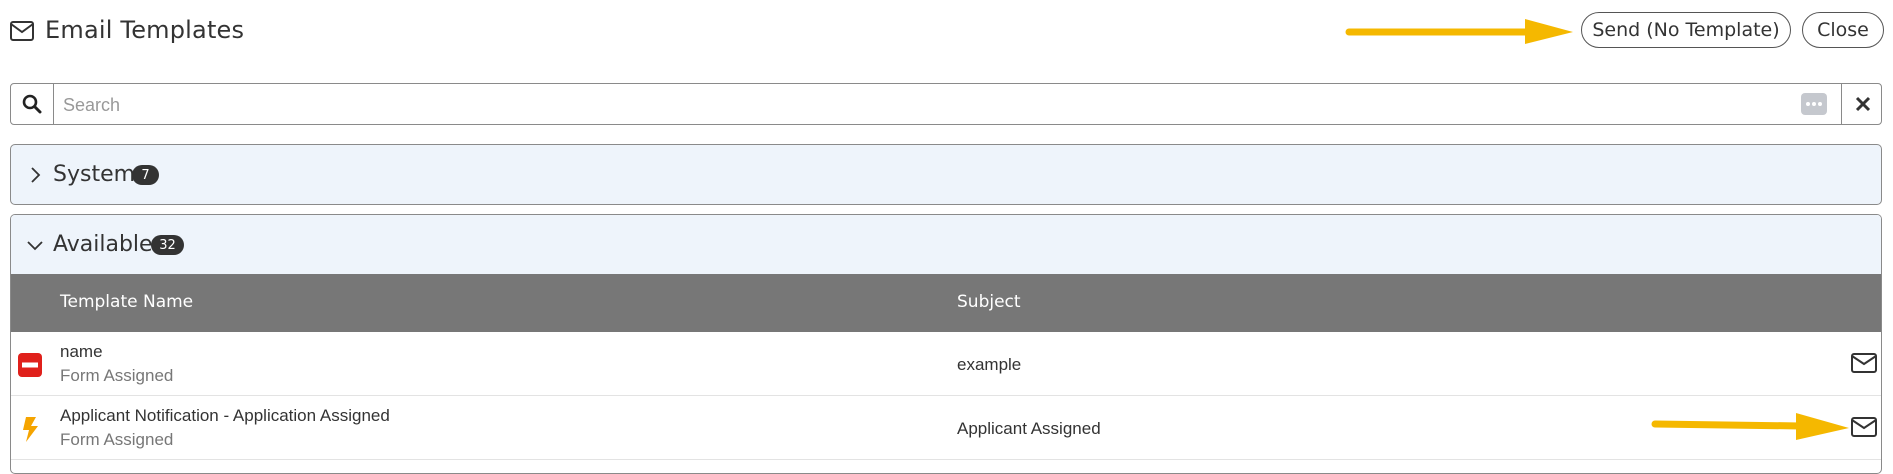 Image resolution: width=1893 pixels, height=474 pixels. What do you see at coordinates (946, 364) in the screenshot?
I see `table-row: name Form Assigned example` at bounding box center [946, 364].